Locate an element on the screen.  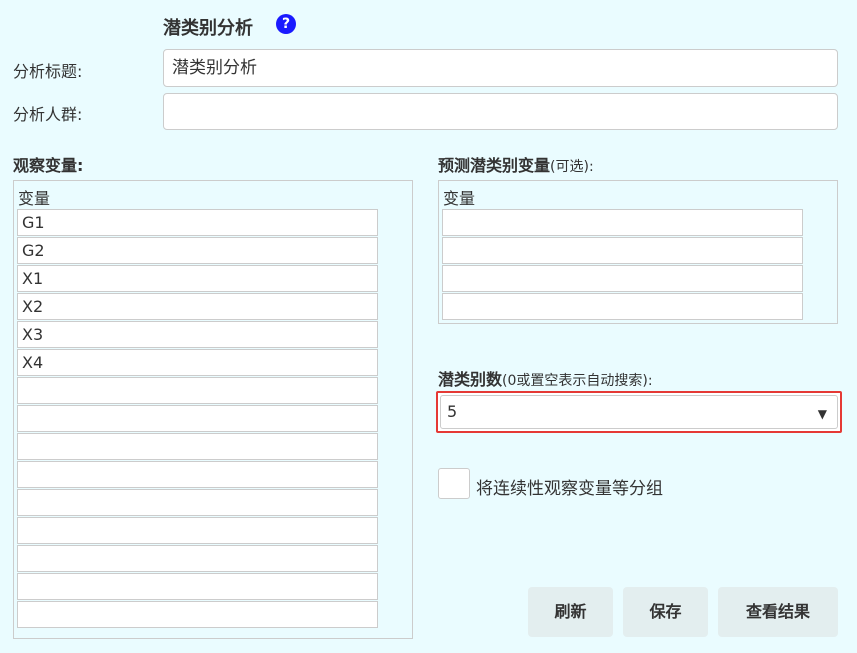
analysis-title-input: 潜类别分析 is located at coordinates (500, 68).